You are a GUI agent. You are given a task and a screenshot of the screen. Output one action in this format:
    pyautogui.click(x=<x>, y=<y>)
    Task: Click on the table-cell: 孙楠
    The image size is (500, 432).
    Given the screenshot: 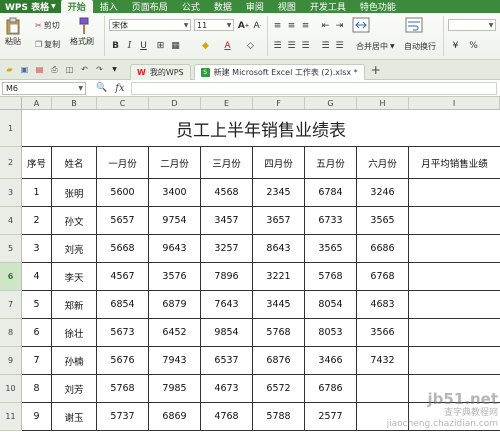 What is the action you would take?
    pyautogui.click(x=74, y=361)
    